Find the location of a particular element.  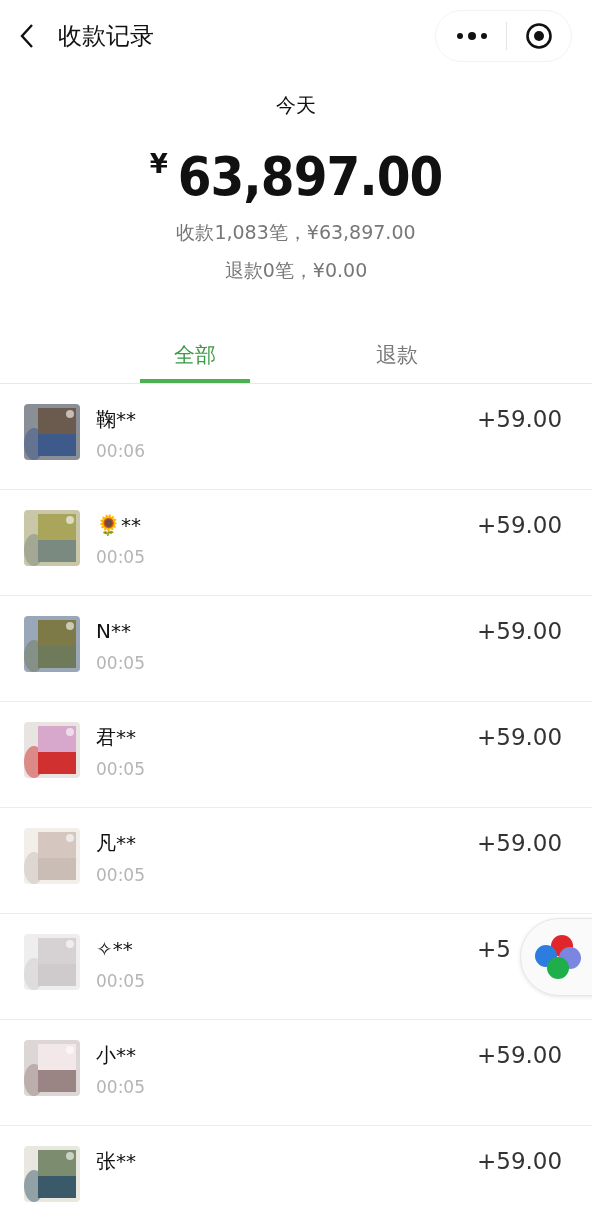

payment-time: 00:06 is located at coordinates (120, 451).